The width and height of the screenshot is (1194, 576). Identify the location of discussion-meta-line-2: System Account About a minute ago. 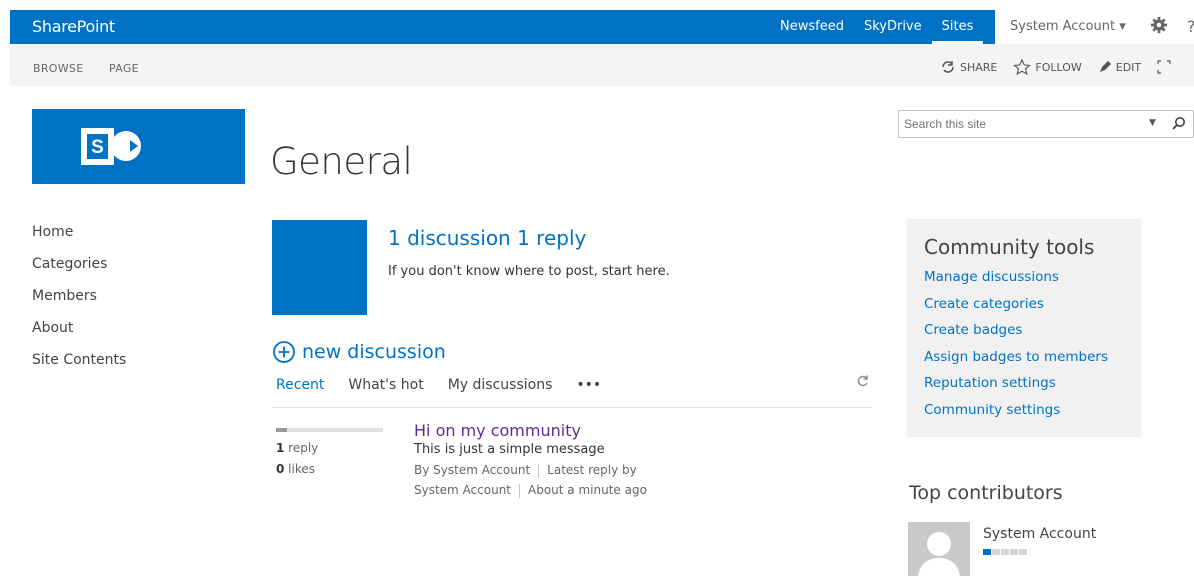
(530, 490).